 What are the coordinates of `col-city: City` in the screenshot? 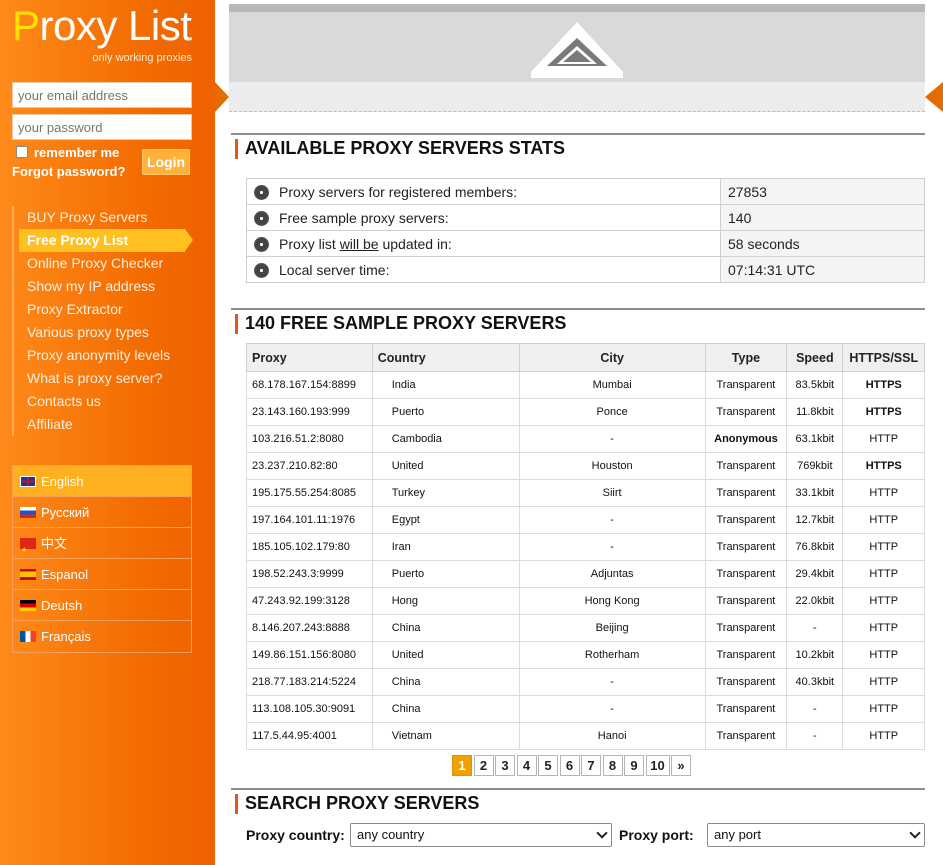 It's located at (612, 357).